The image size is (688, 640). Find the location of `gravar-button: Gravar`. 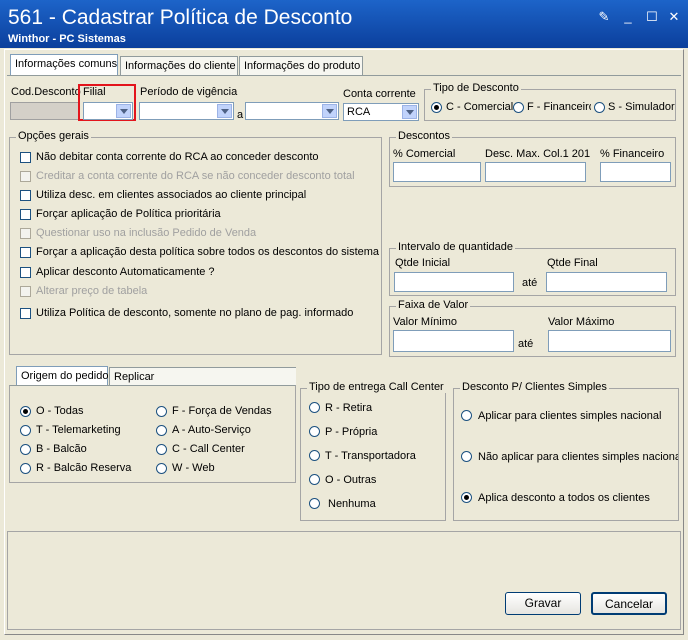

gravar-button: Gravar is located at coordinates (543, 603).